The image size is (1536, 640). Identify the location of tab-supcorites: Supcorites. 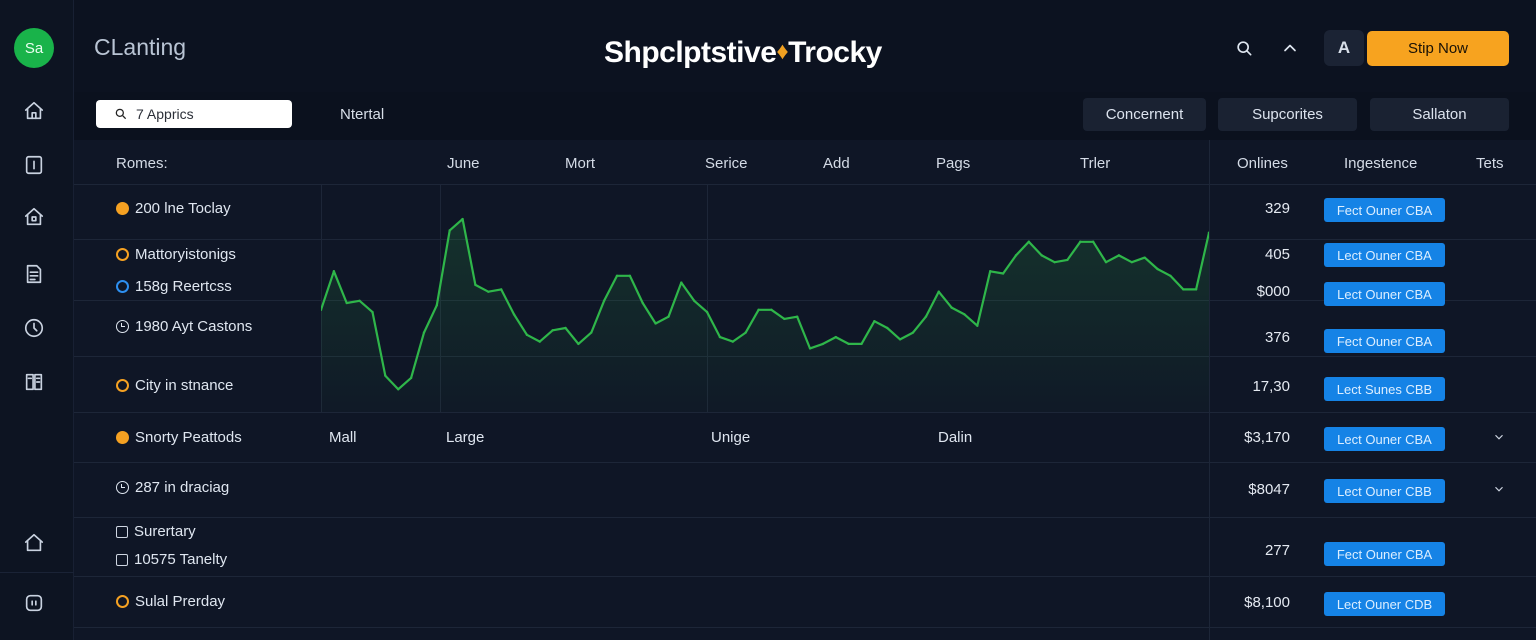
(1287, 114).